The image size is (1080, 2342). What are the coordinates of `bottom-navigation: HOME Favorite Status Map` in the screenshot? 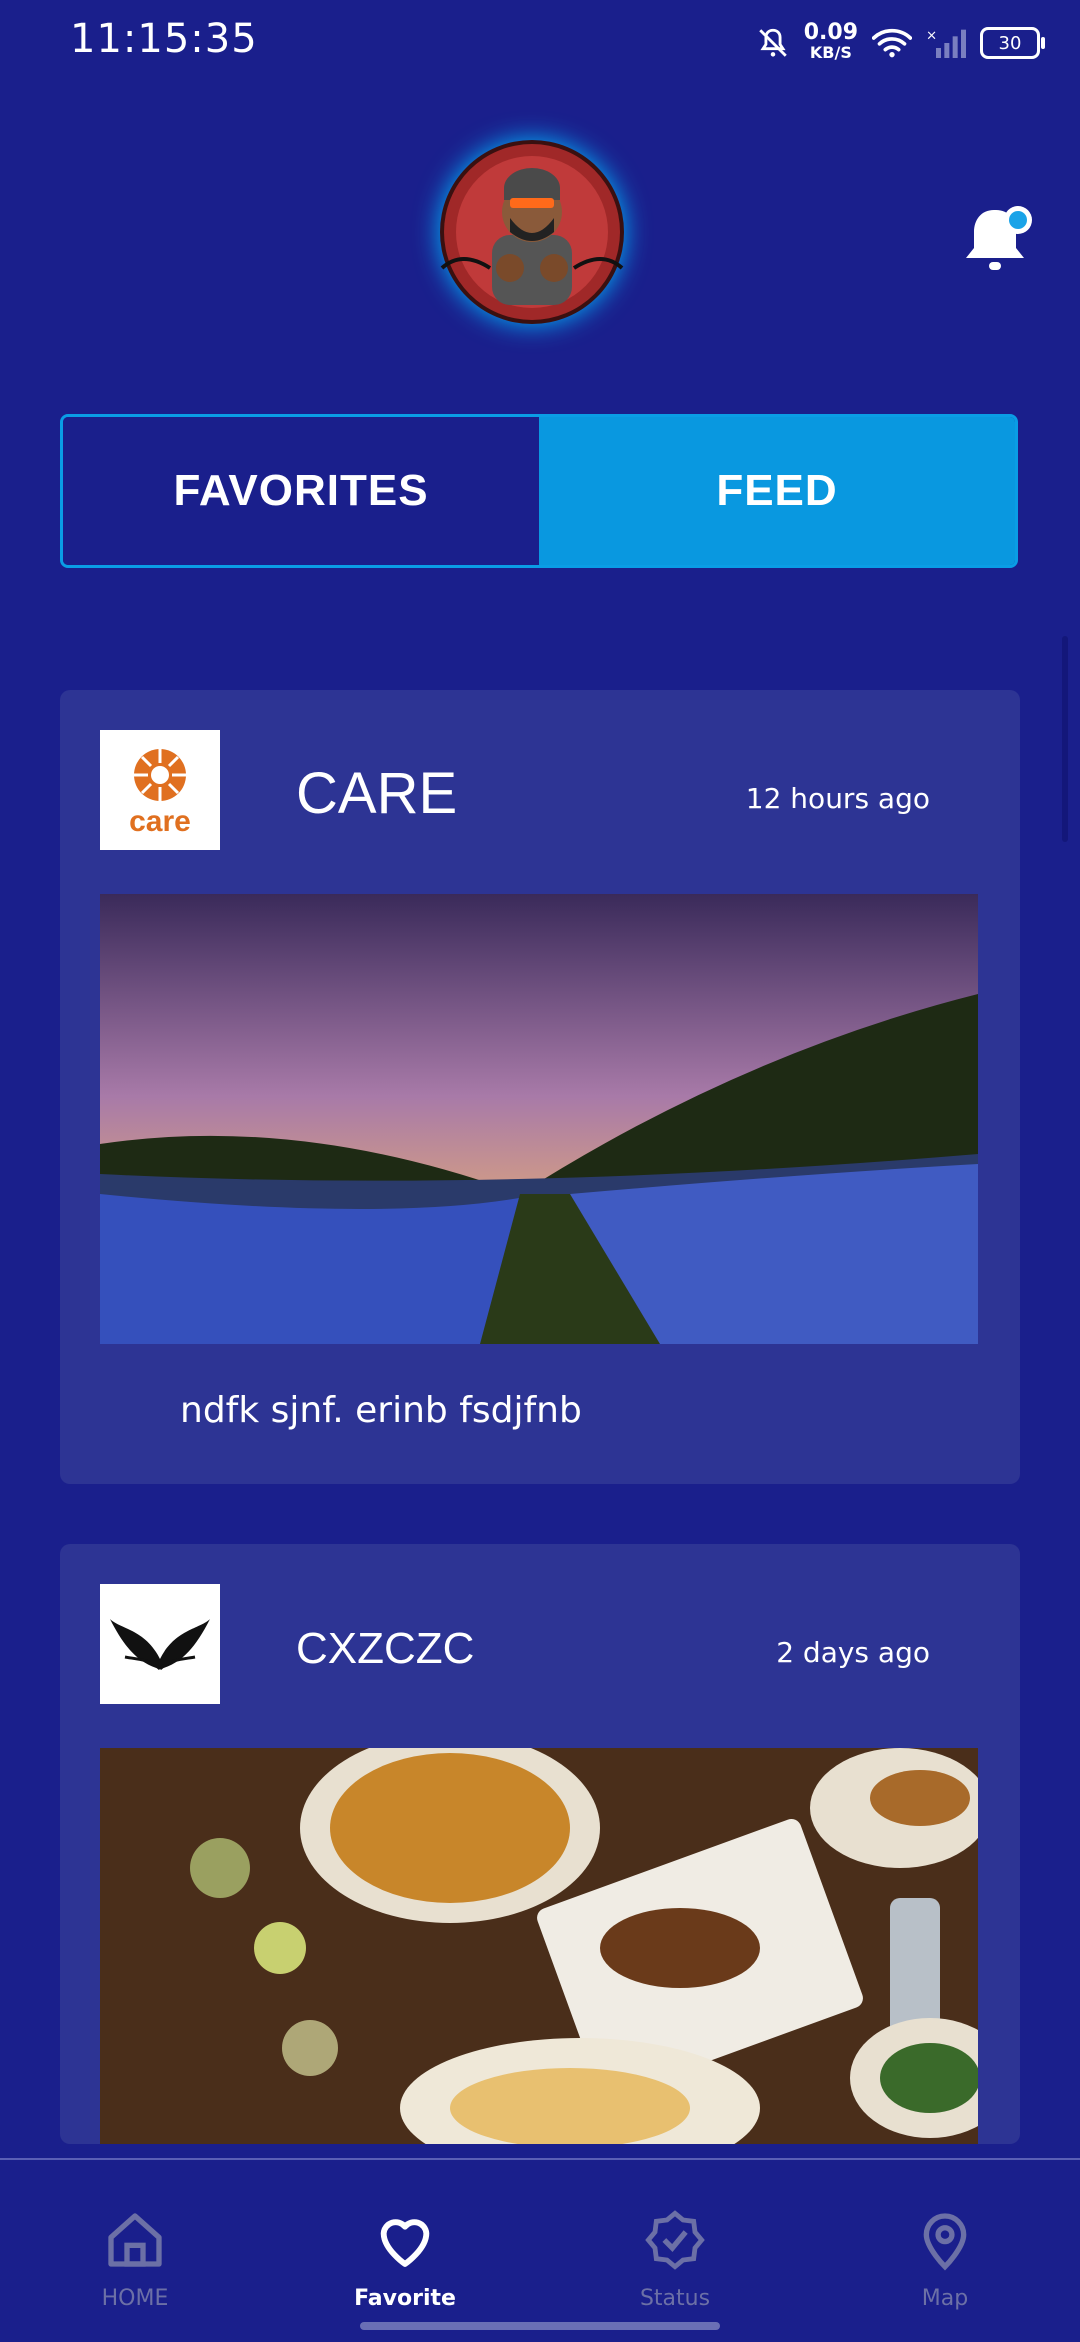 It's located at (540, 2250).